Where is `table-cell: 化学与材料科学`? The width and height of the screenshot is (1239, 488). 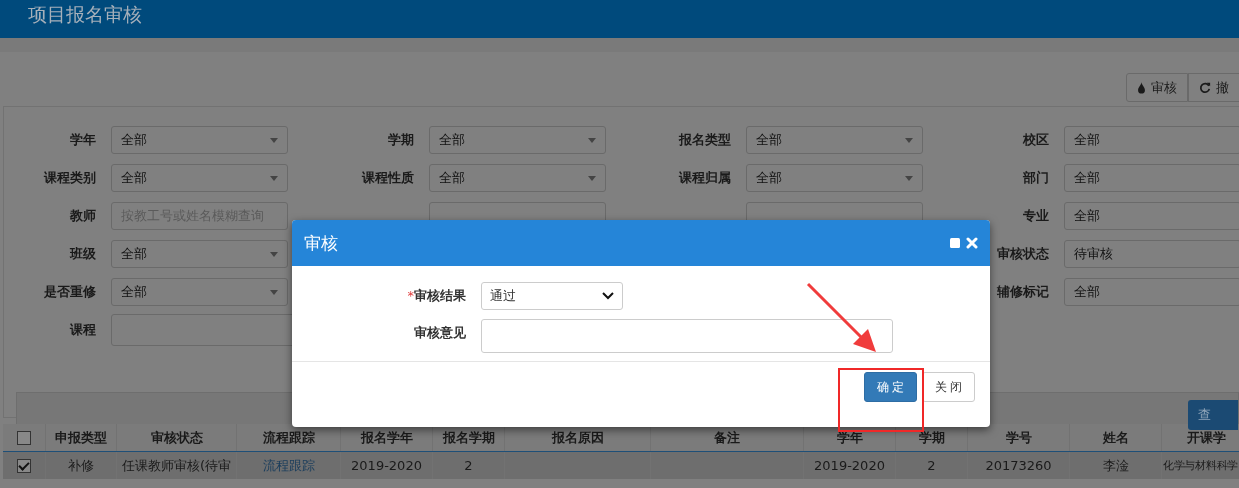 table-cell: 化学与材料科学 is located at coordinates (1200, 465).